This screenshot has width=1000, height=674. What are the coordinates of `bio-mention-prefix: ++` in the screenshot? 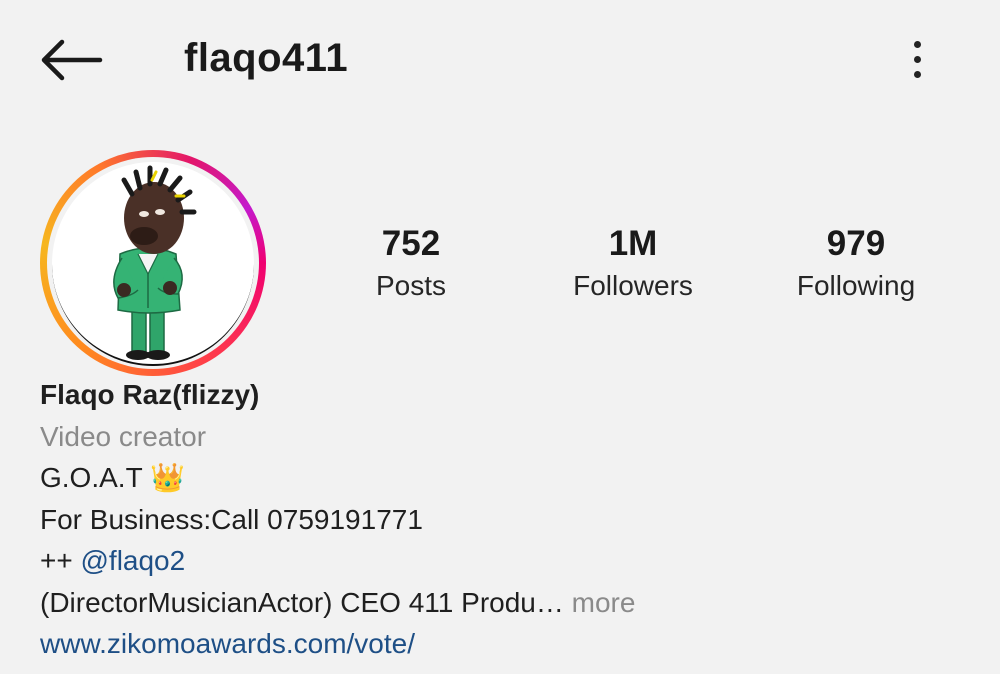 It's located at (60, 560).